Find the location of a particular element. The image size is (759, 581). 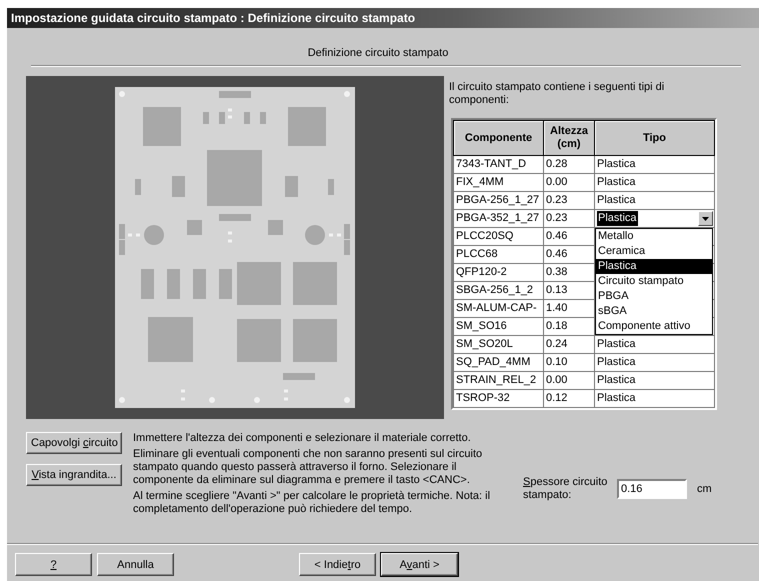

field-label: Spessore circuito stampato: is located at coordinates (565, 489).